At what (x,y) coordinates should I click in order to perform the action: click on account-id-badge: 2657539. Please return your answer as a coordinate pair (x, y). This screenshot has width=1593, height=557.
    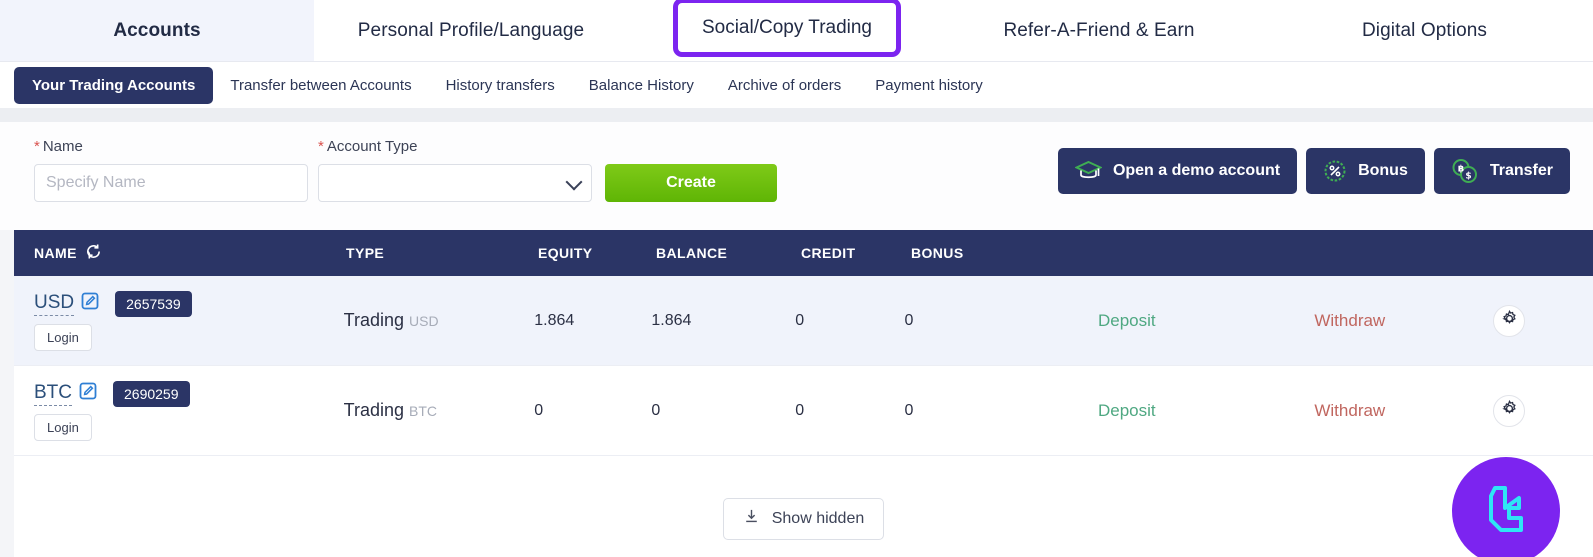
    Looking at the image, I should click on (153, 303).